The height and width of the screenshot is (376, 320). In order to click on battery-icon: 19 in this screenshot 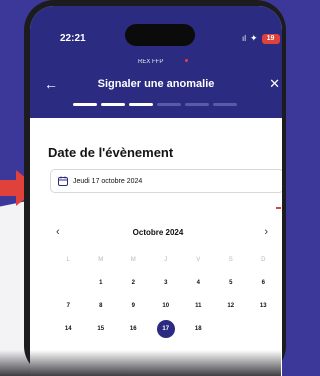, I will do `click(270, 38)`.